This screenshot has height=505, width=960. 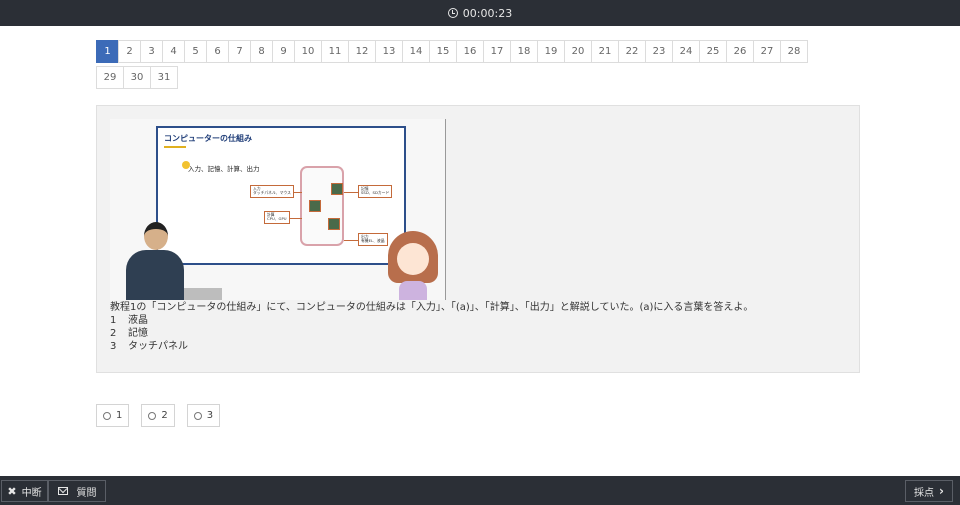 I want to click on mascot-illustration, so click(x=413, y=265).